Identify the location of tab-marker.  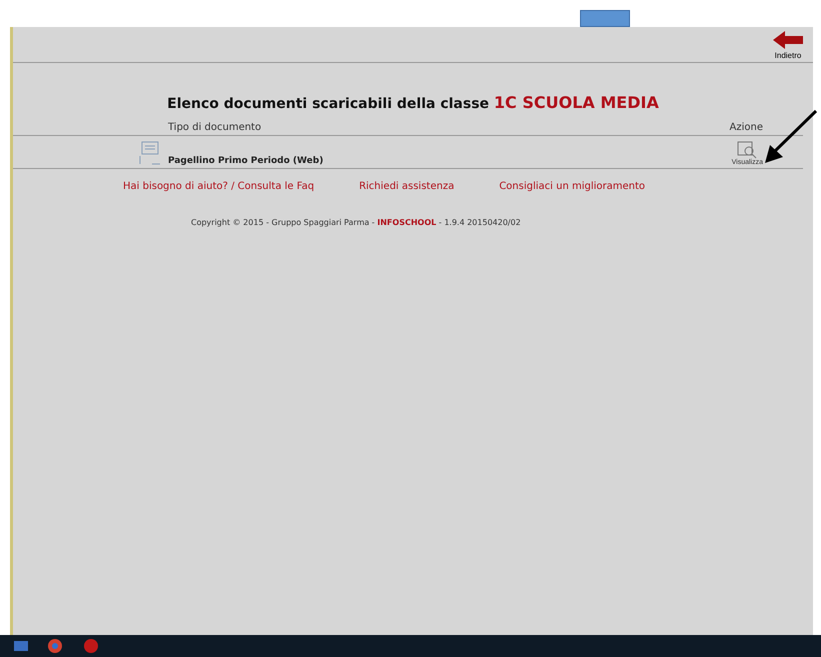
(605, 18).